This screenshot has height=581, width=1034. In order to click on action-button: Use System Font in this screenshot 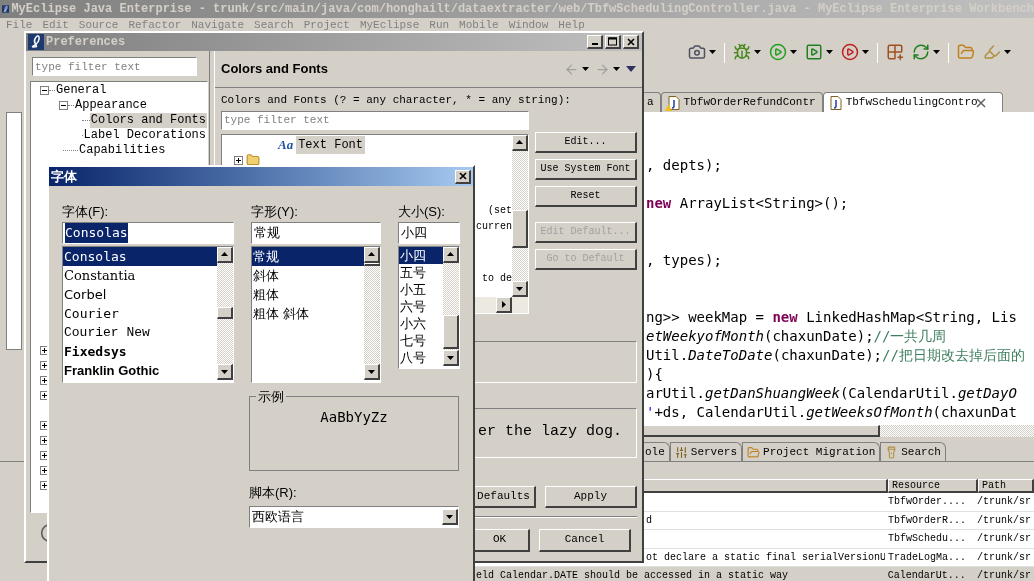, I will do `click(586, 169)`.